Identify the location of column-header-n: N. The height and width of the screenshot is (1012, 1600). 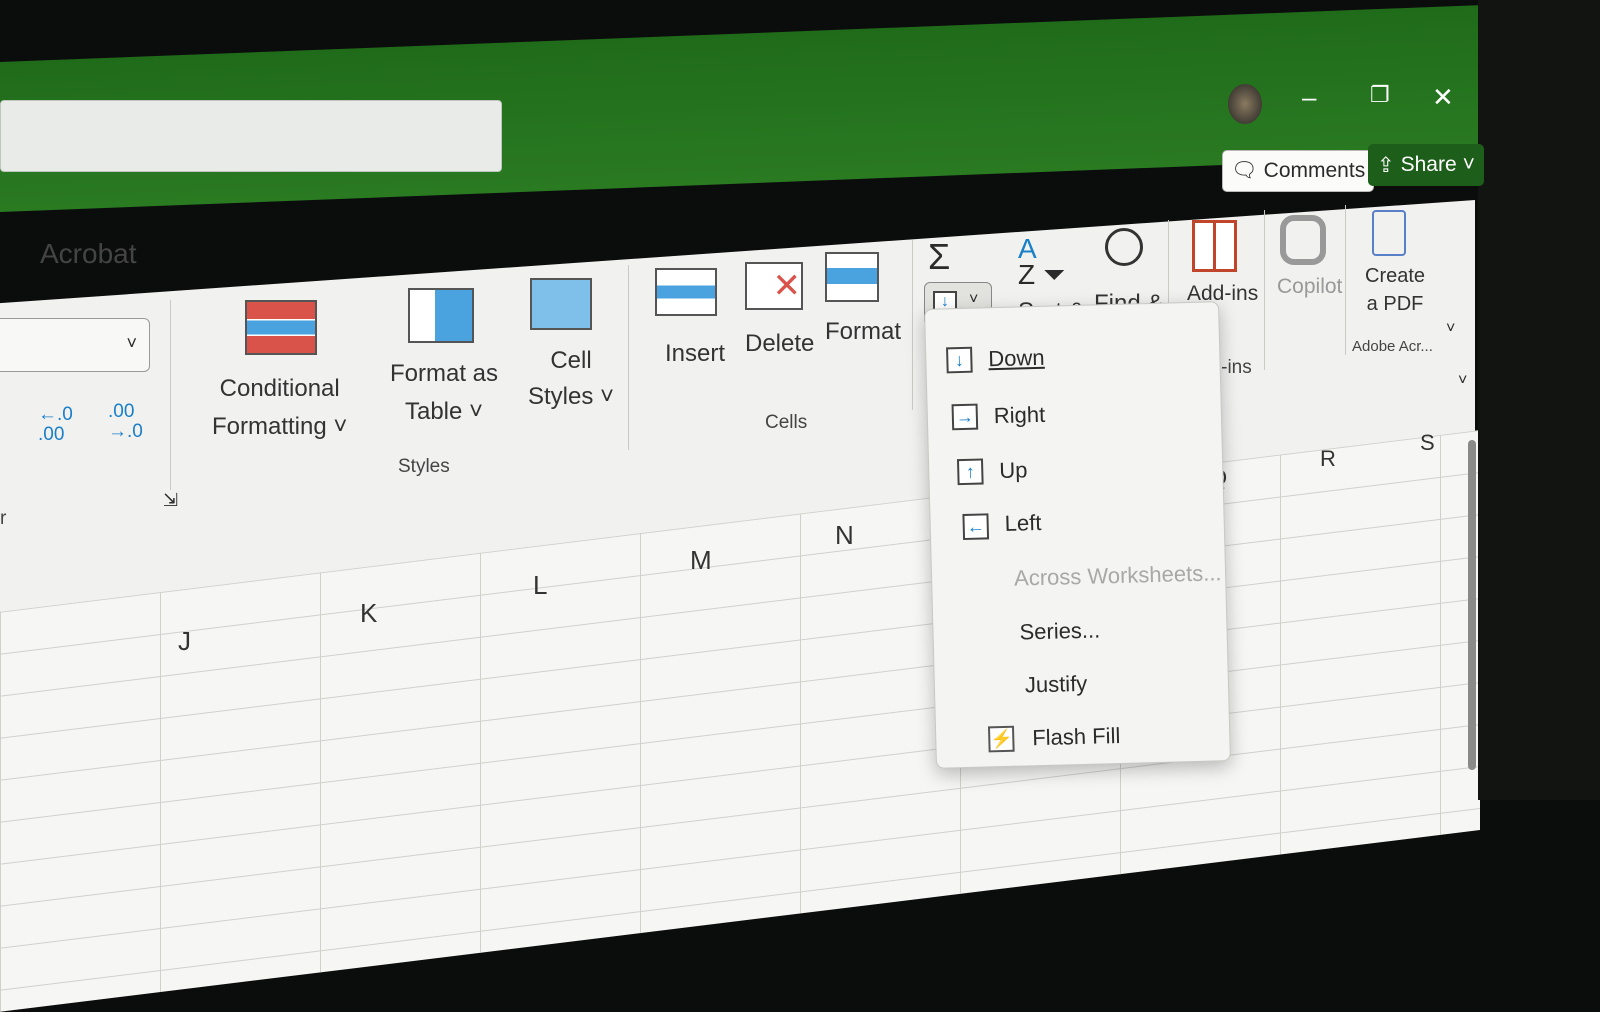
(844, 535).